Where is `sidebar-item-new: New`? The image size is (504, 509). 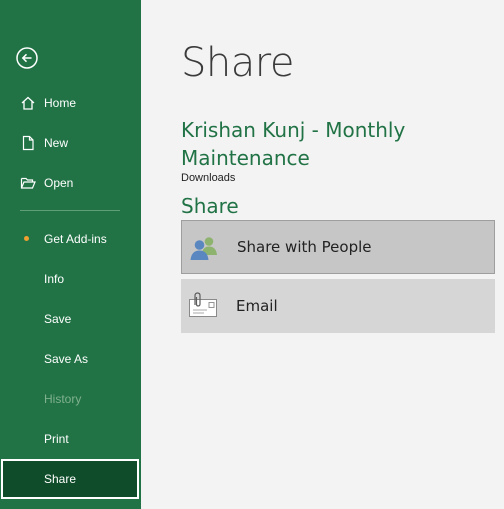 sidebar-item-new: New is located at coordinates (70, 143).